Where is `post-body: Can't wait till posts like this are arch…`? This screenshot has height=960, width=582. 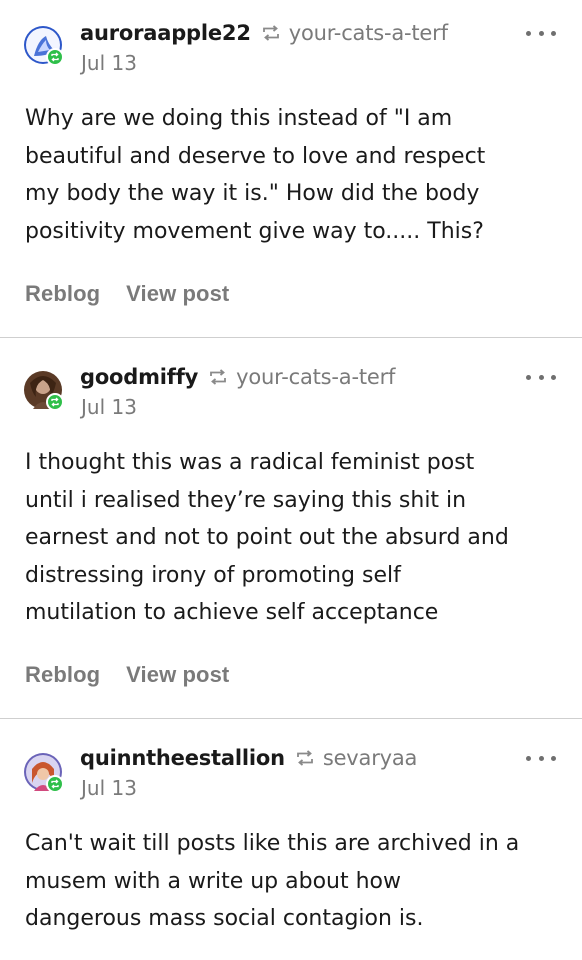
post-body: Can't wait till posts like this are arch… is located at coordinates (292, 881).